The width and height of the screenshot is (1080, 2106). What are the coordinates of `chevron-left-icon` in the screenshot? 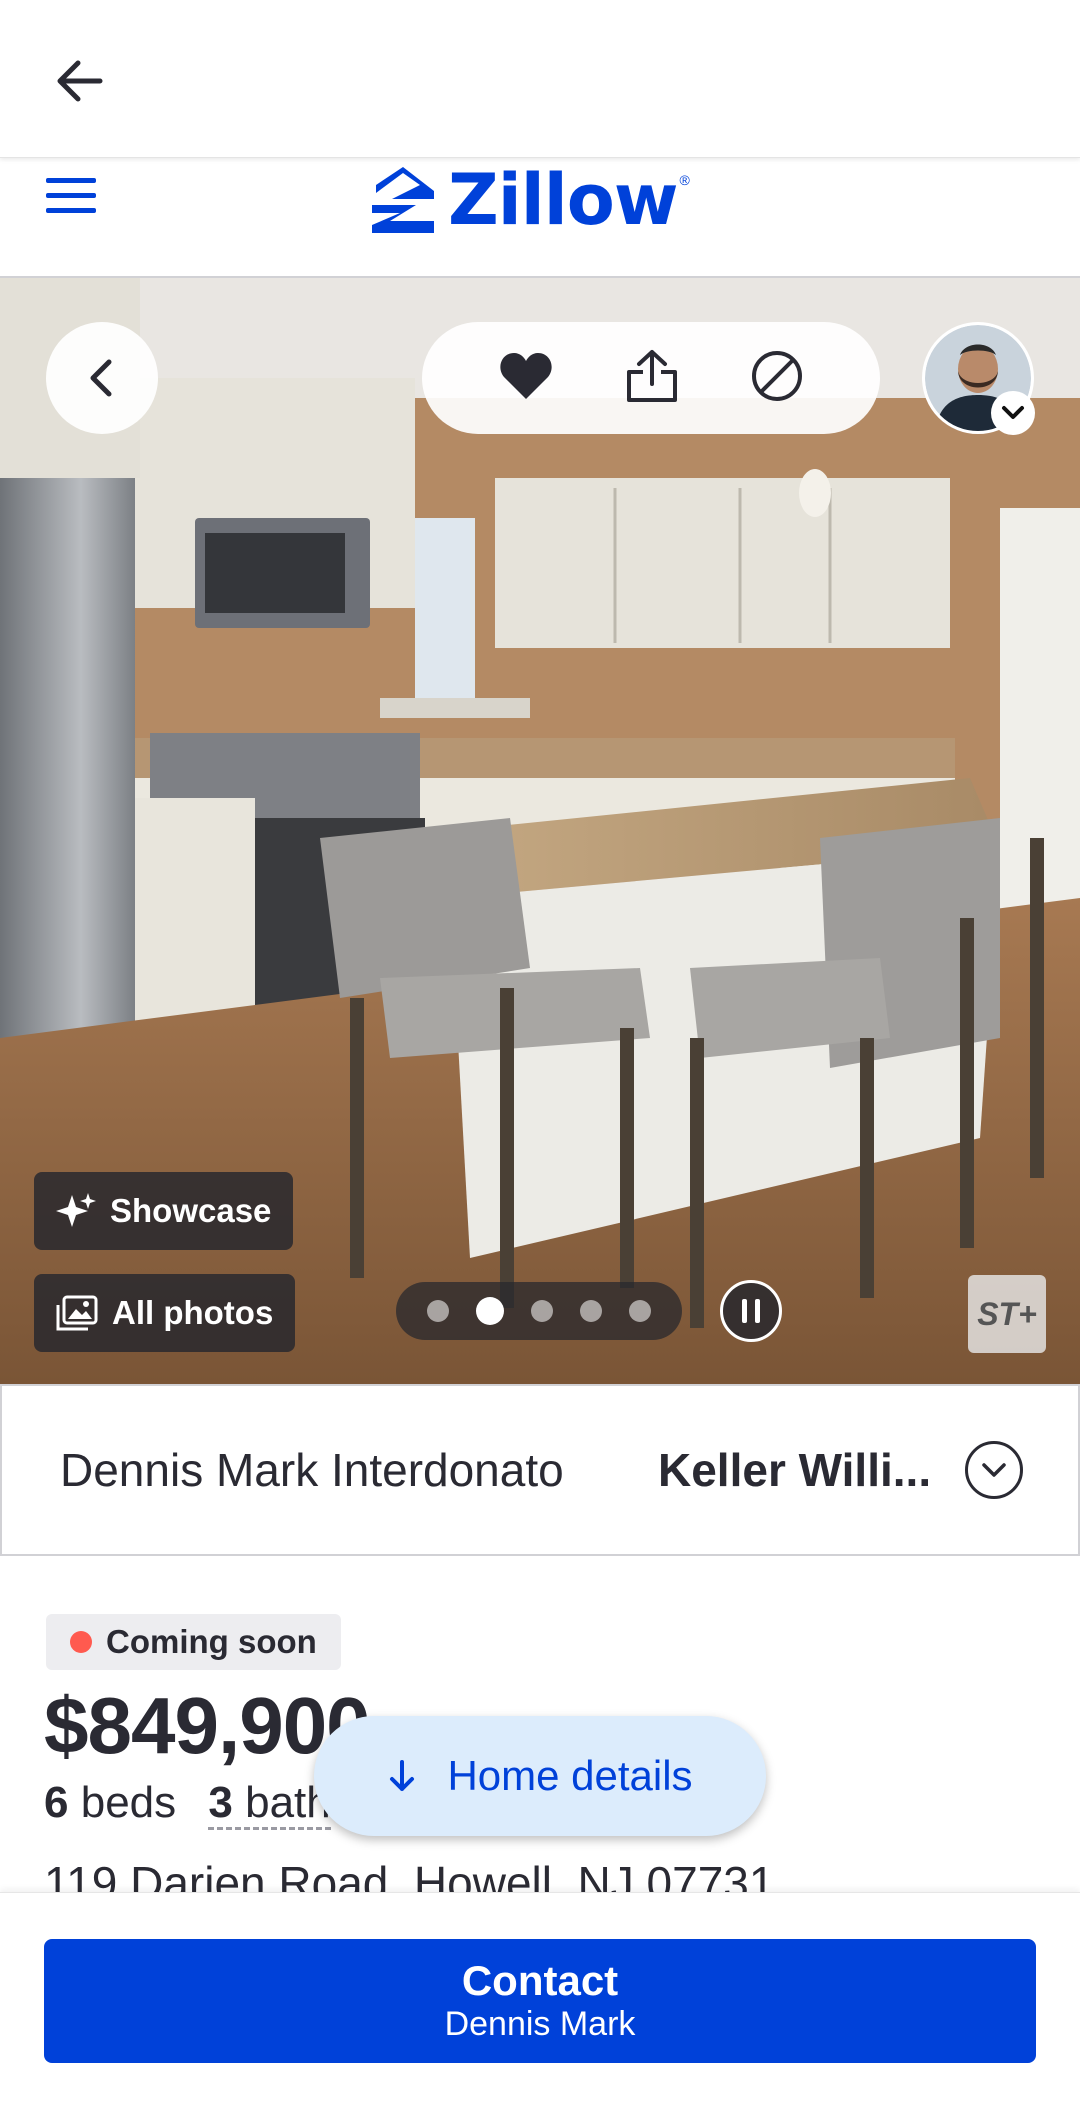 It's located at (101, 378).